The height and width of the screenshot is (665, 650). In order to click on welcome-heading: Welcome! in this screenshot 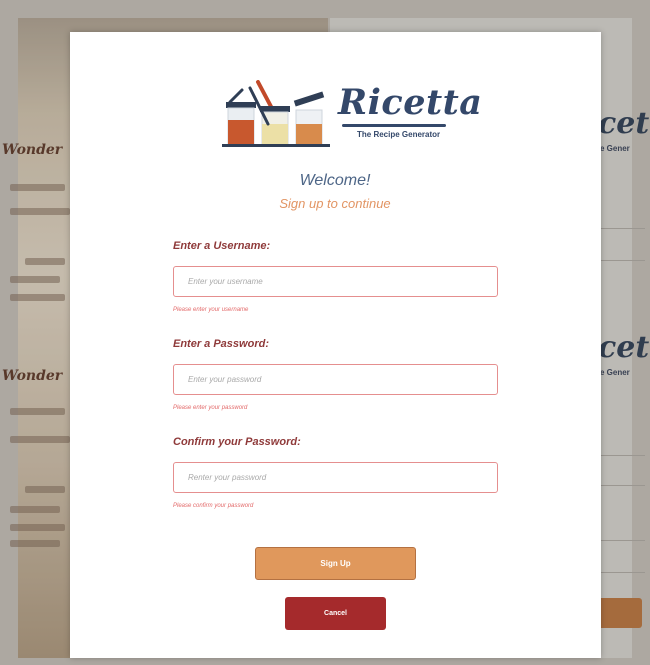, I will do `click(335, 180)`.